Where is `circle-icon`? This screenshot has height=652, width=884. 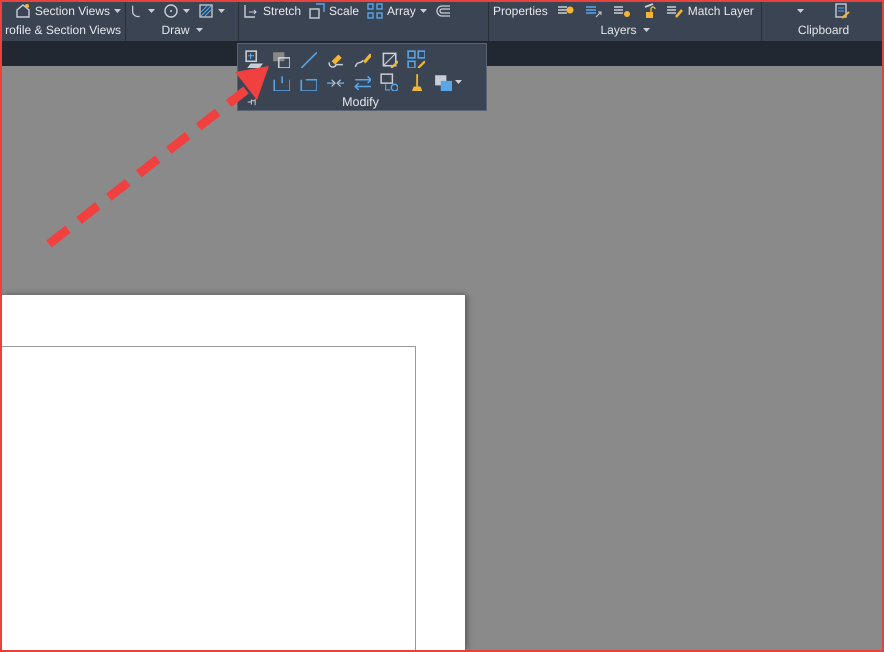 circle-icon is located at coordinates (171, 10).